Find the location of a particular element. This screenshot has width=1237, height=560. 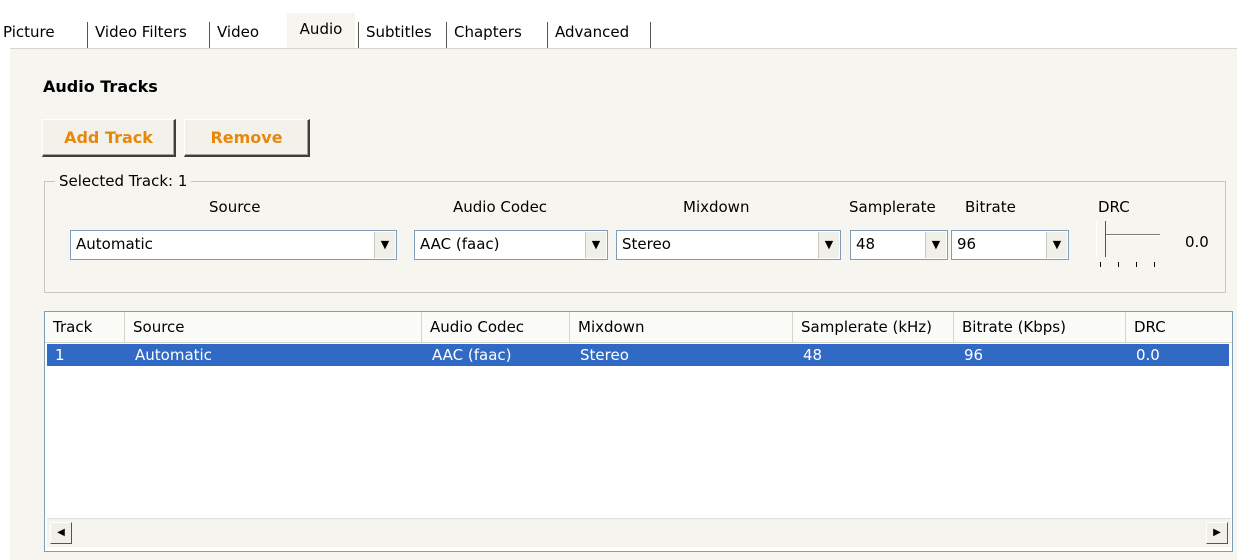

scroll-left-icon: ◀ is located at coordinates (61, 533).